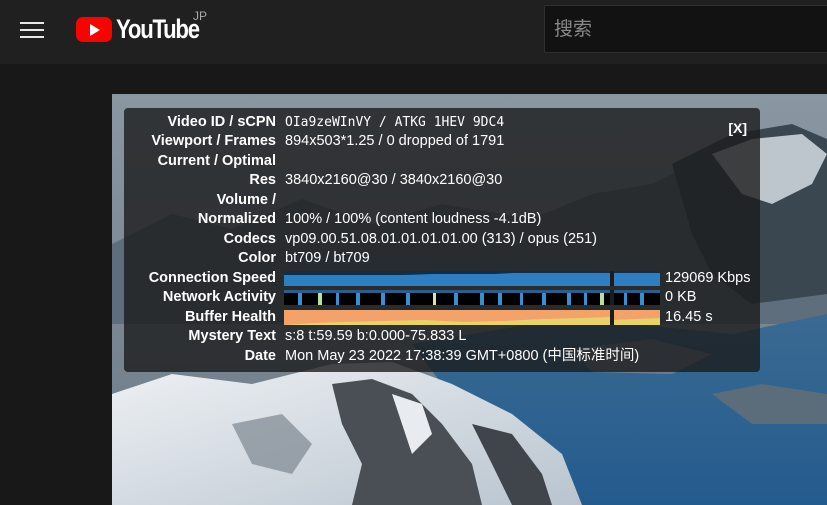  Describe the element at coordinates (681, 297) in the screenshot. I see `network-activity-value: 0 KB` at that location.